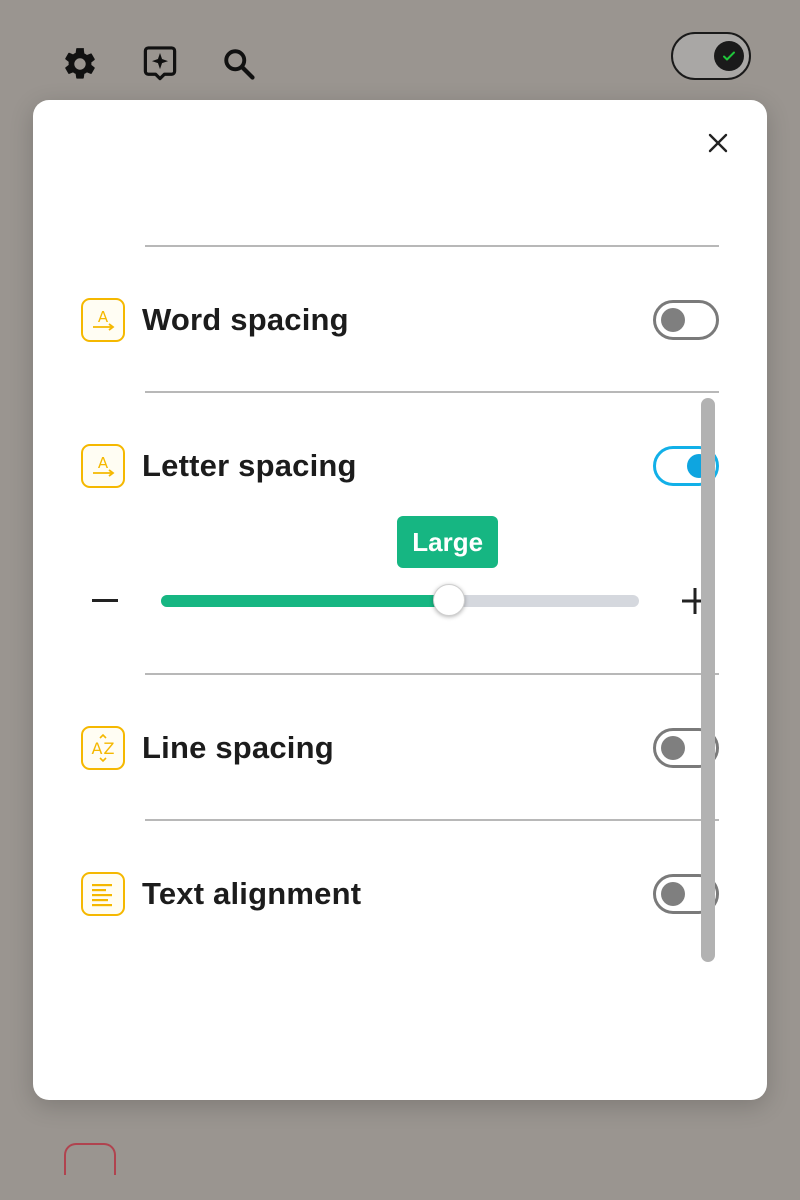 The image size is (800, 1200). Describe the element at coordinates (238, 747) in the screenshot. I see `feature-label-line-spacing: Line spacing` at that location.